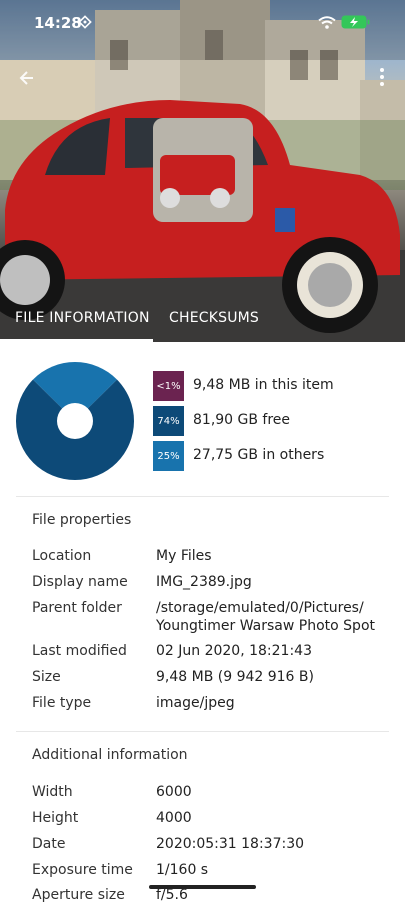  I want to click on property-key-parent-folder: Parent folder, so click(77, 608).